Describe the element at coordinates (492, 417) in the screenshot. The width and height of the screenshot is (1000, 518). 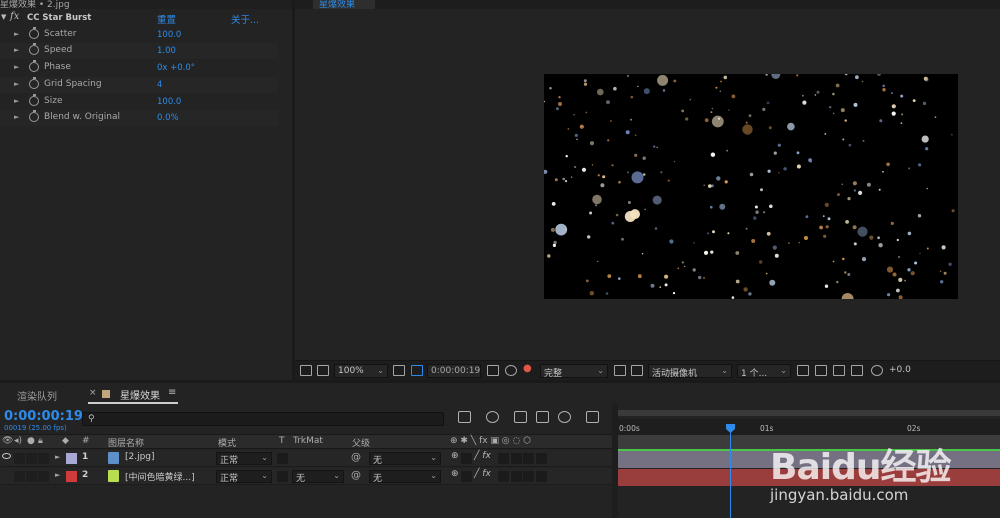
I see `draft-3d-icon` at that location.